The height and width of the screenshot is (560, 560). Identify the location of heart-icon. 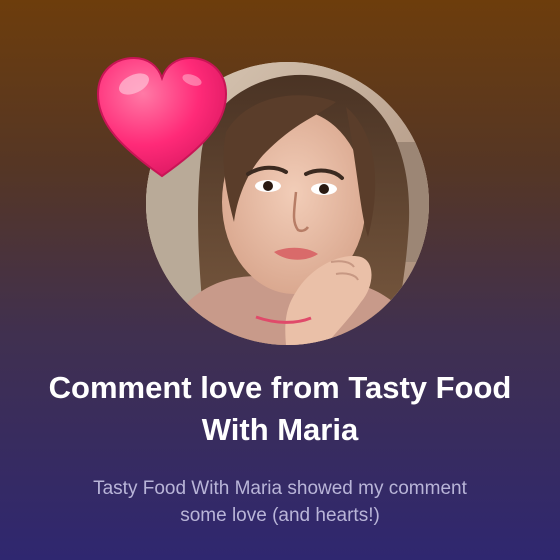
(162, 118).